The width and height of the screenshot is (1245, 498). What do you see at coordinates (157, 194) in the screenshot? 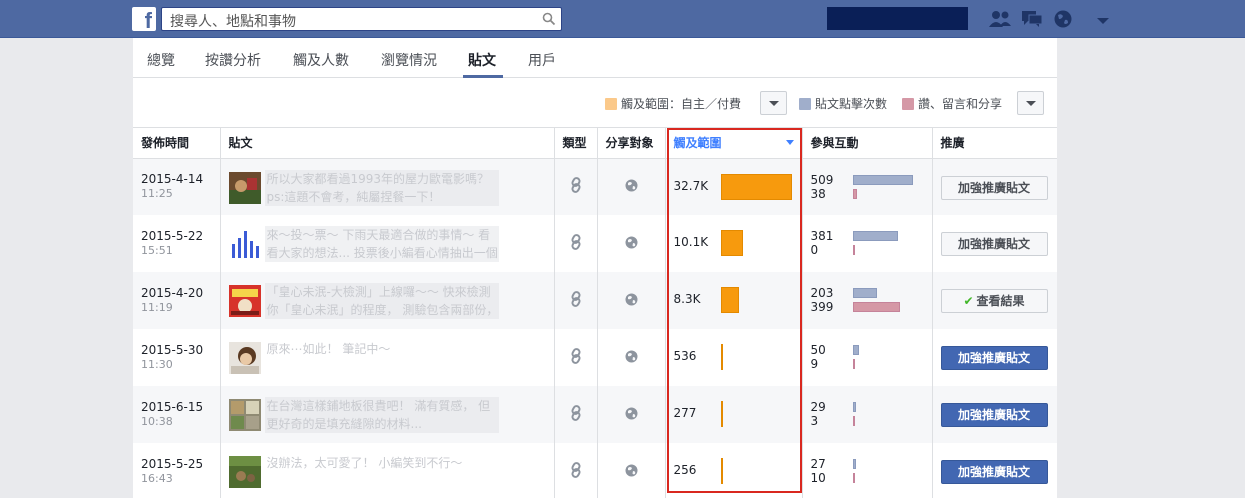
I see `post-time: 11:25` at bounding box center [157, 194].